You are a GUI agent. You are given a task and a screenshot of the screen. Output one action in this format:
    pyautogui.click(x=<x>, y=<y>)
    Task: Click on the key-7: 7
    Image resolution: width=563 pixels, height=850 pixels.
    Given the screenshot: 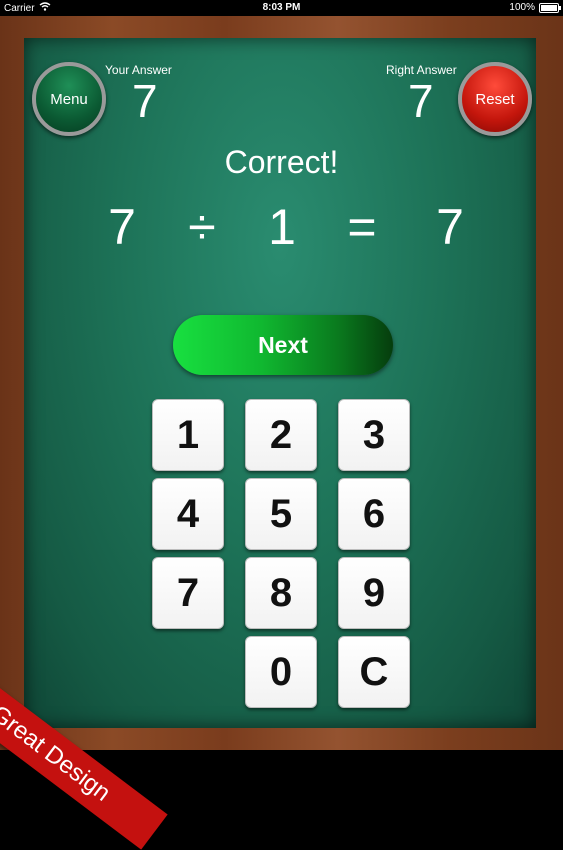 What is the action you would take?
    pyautogui.click(x=188, y=593)
    